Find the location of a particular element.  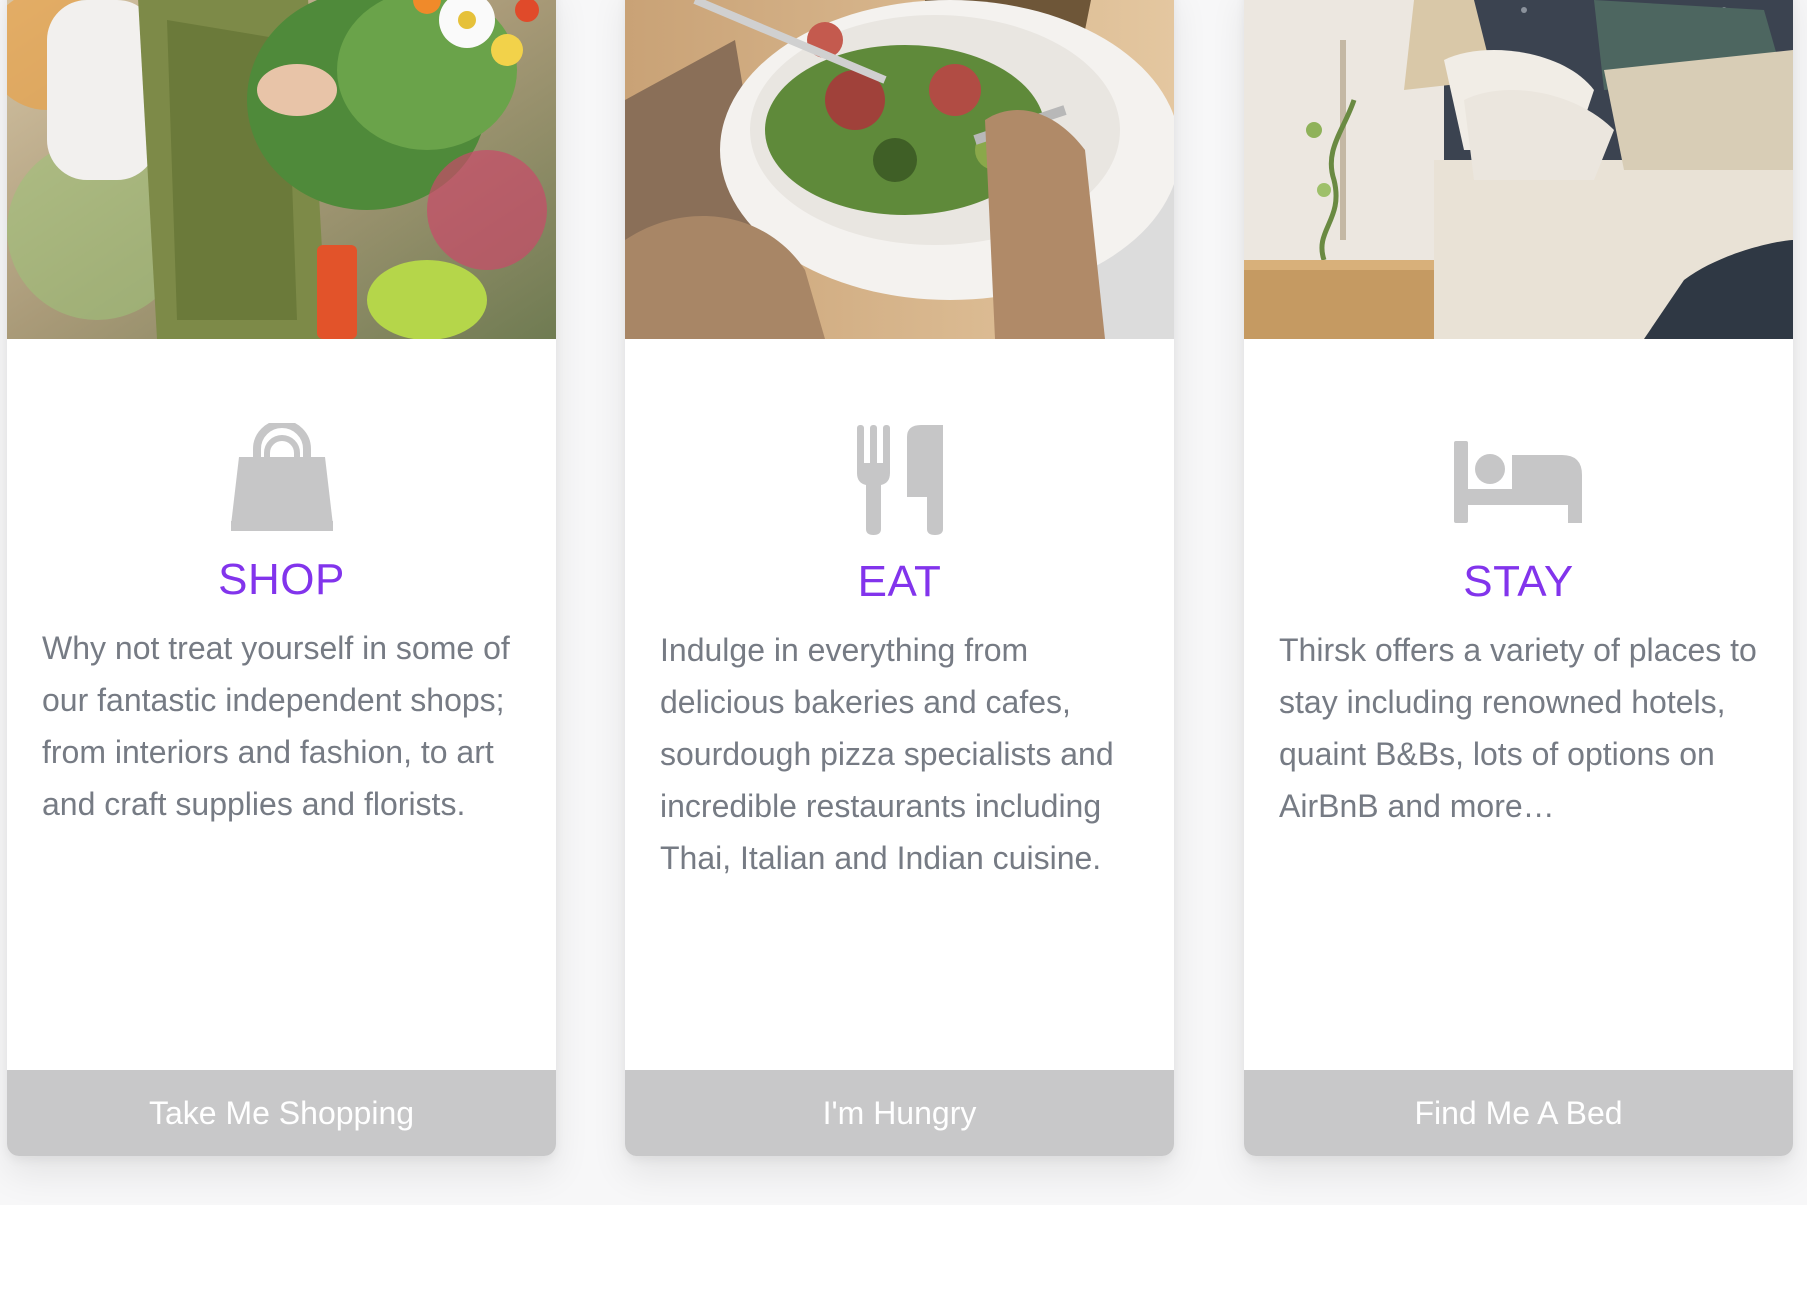

florist-arranging-bouquet-photo is located at coordinates (281, 169).